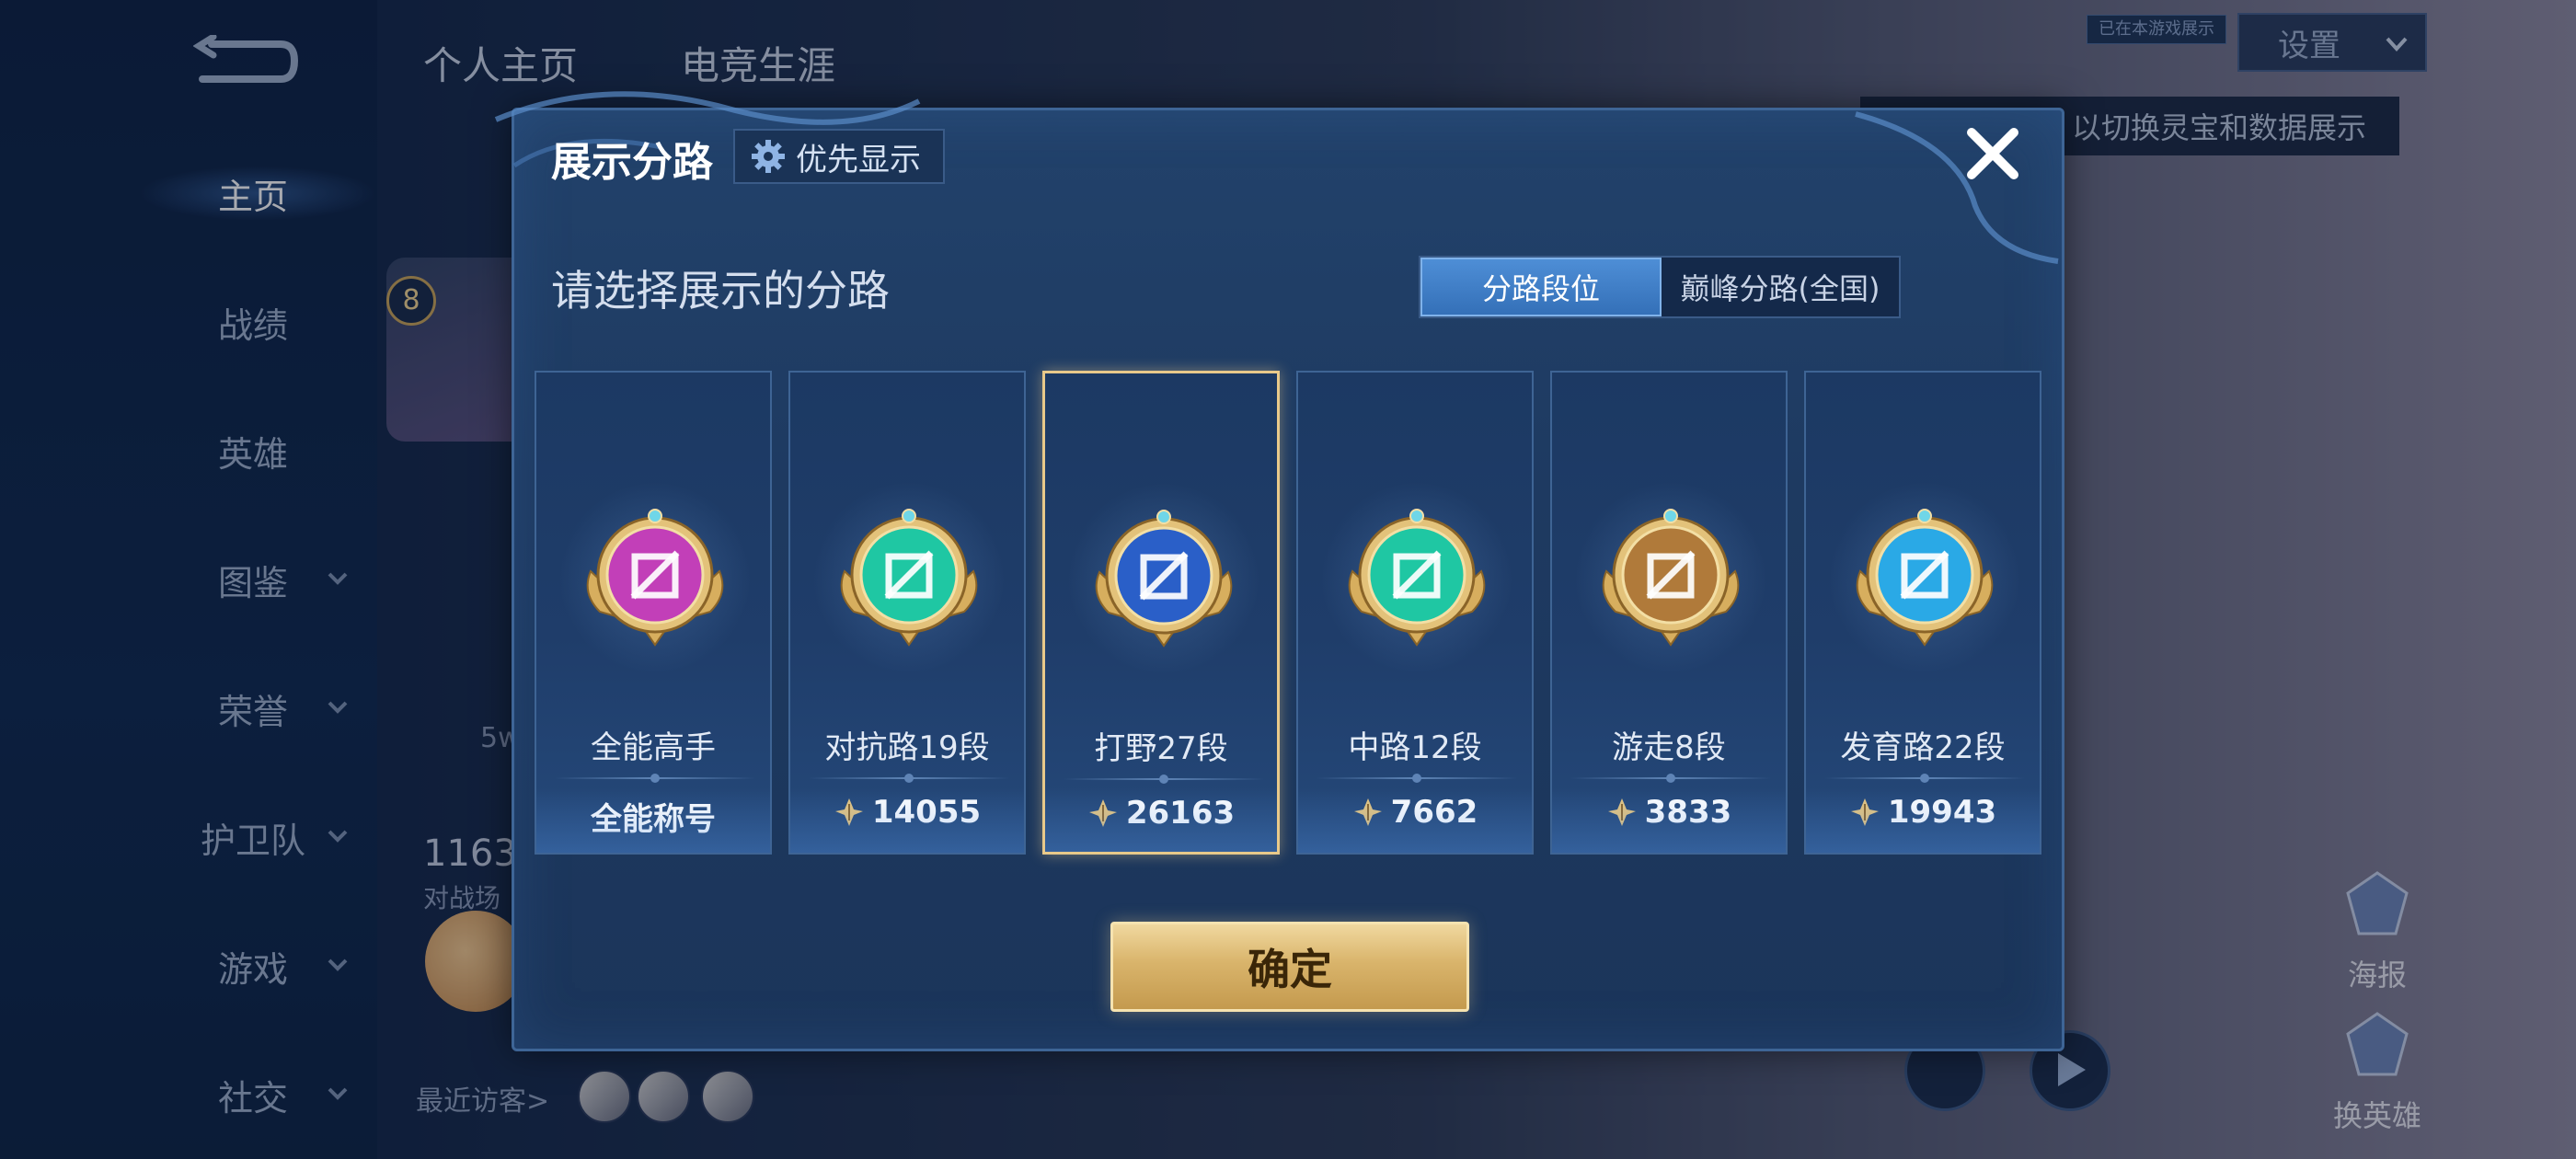 Image resolution: width=2576 pixels, height=1159 pixels. What do you see at coordinates (1923, 747) in the screenshot?
I see `lane-card-title: 发育路22段` at bounding box center [1923, 747].